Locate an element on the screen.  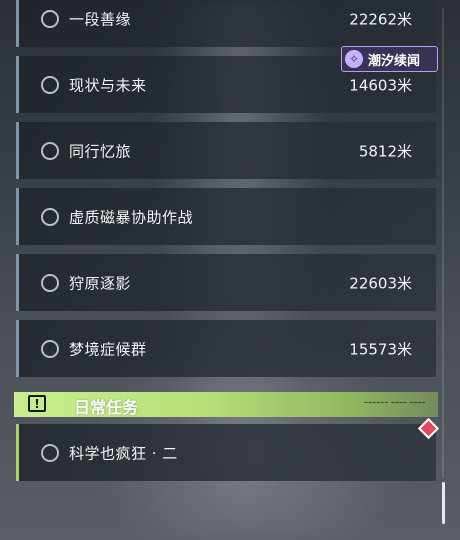
tag-label: 潮汐续闻 is located at coordinates (394, 61).